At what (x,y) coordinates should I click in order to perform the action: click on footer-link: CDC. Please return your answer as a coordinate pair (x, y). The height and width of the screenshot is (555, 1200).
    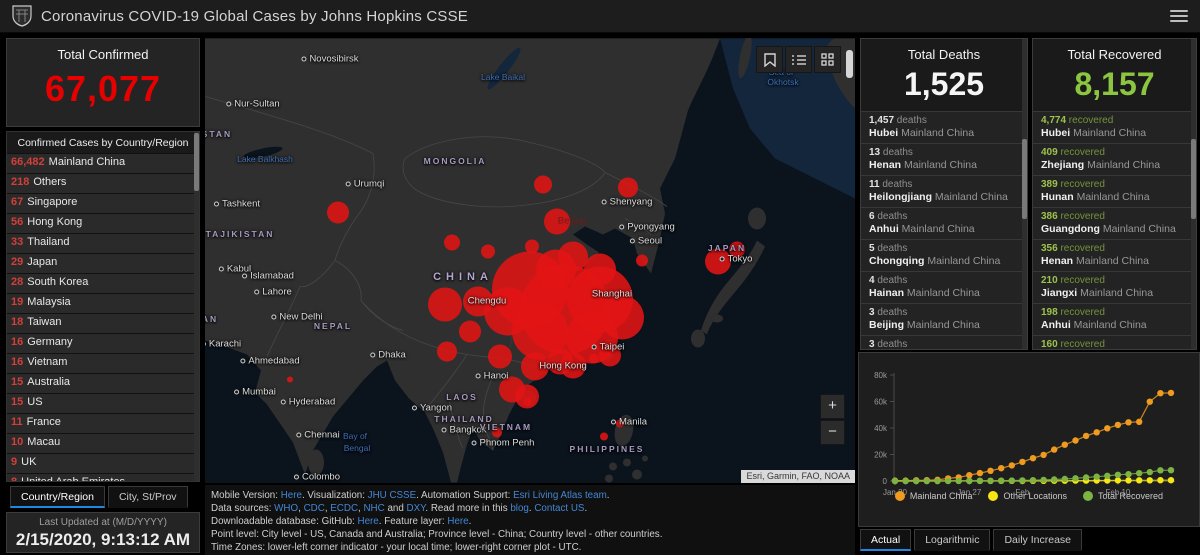
    Looking at the image, I should click on (314, 508).